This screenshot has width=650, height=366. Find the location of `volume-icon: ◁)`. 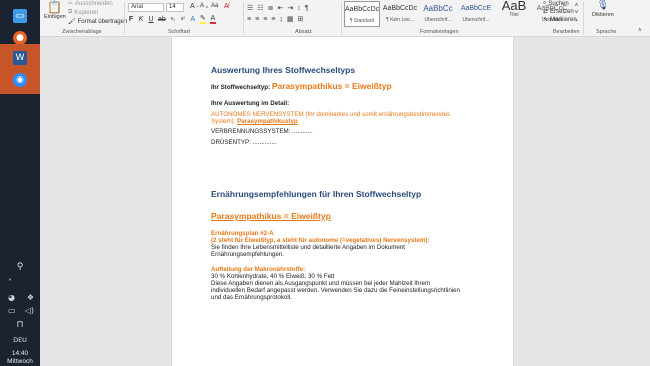

volume-icon: ◁) is located at coordinates (29, 310).